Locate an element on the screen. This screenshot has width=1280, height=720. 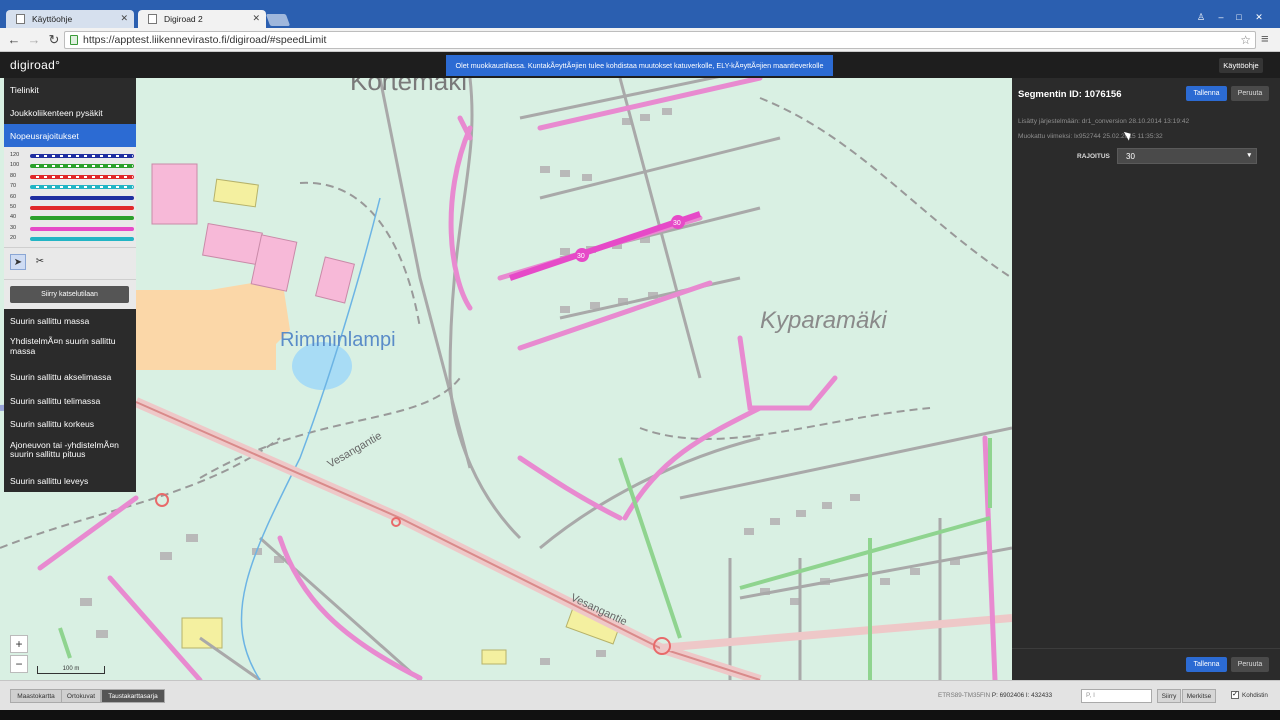
layer-suurin-sallittu-telimassa: Suurin sallittu telimassa is located at coordinates (70, 400).